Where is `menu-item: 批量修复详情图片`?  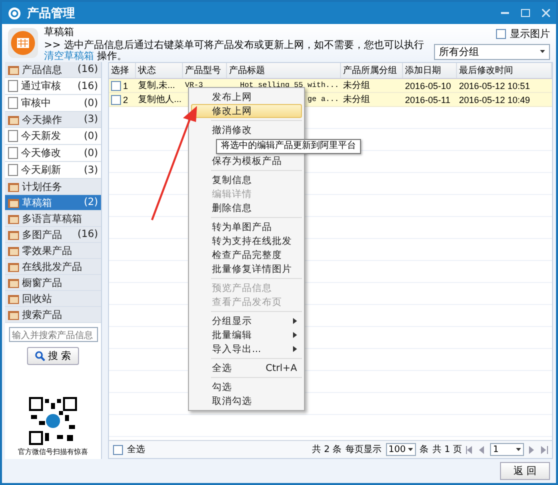 menu-item: 批量修复详情图片 is located at coordinates (246, 269).